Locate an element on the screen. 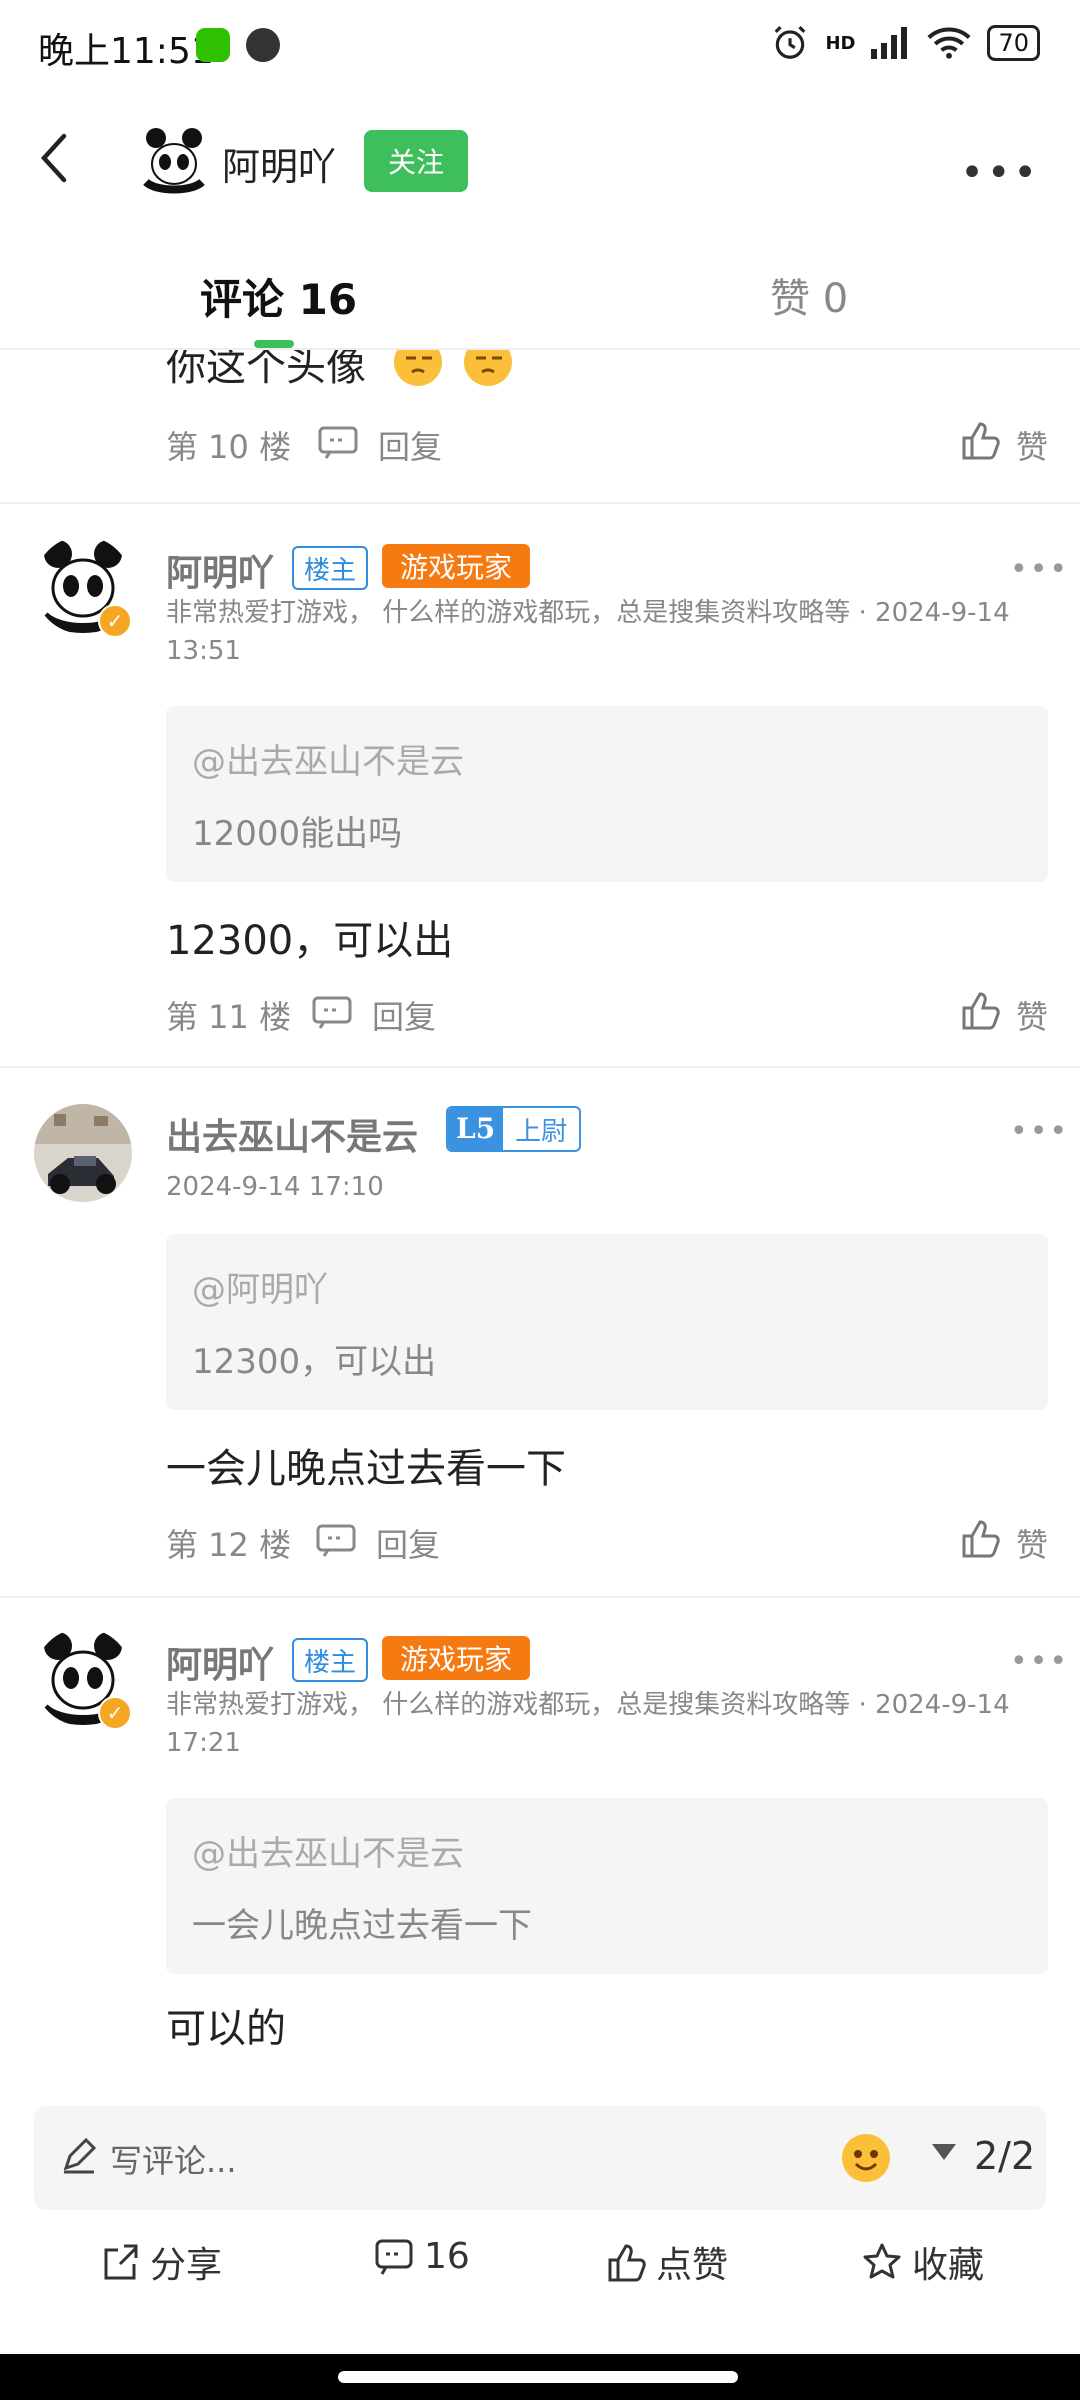  signal-icon is located at coordinates (889, 43).